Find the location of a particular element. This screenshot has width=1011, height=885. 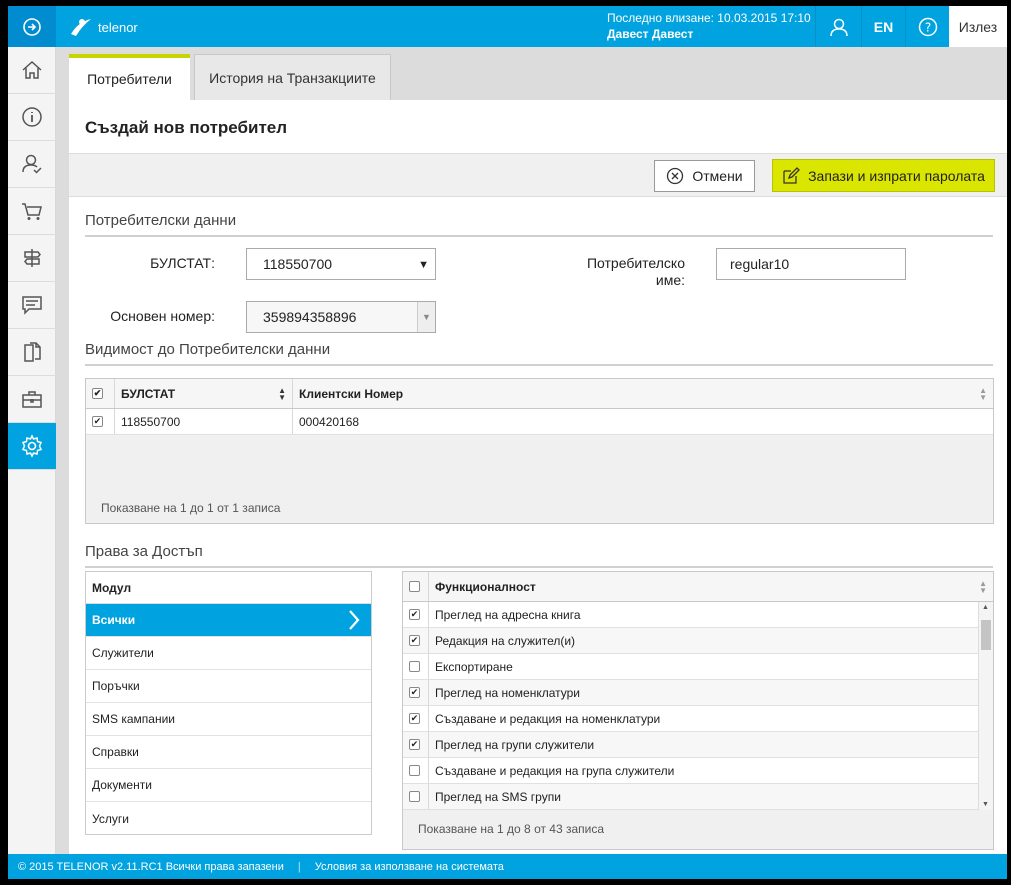

module-item-services: Услуги is located at coordinates (228, 818).